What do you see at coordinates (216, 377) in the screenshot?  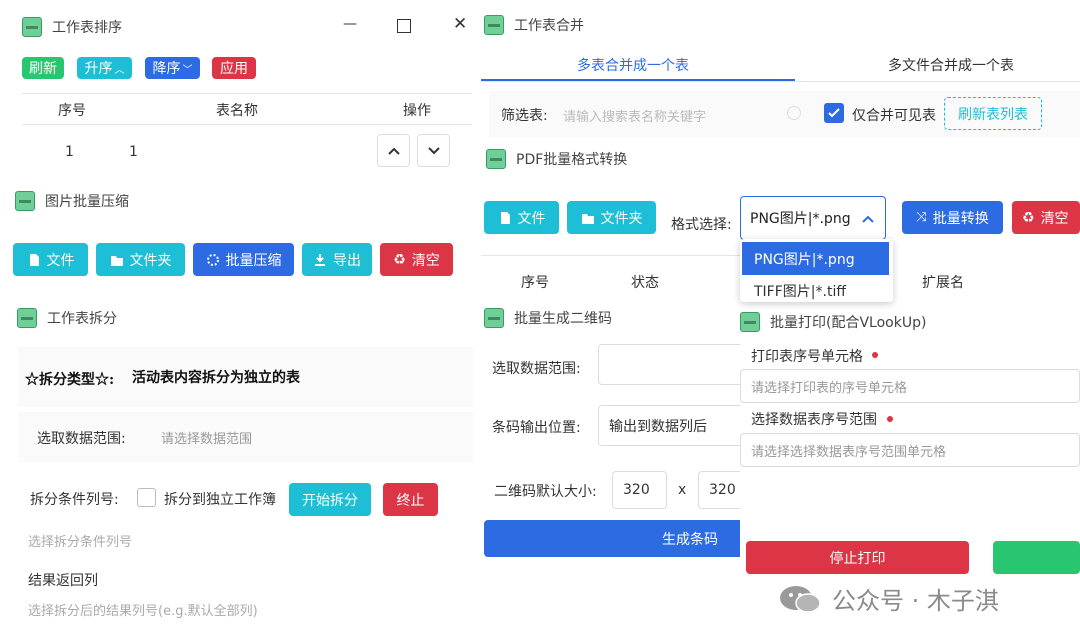 I see `split-type-value: 活动表内容拆分为独立的表` at bounding box center [216, 377].